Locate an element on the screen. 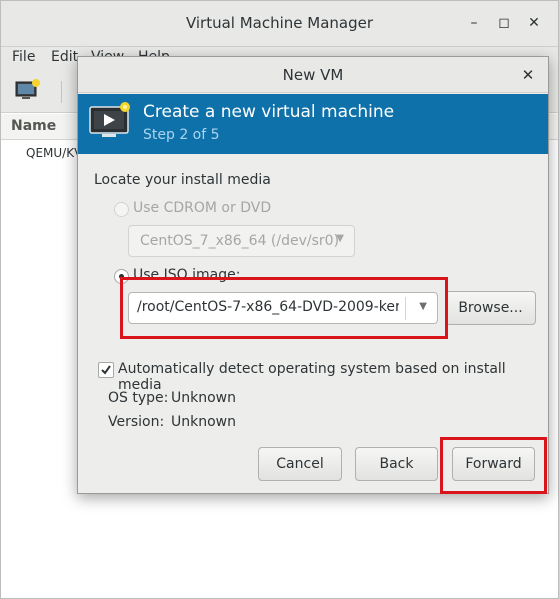 The height and width of the screenshot is (599, 559). checkmark-icon is located at coordinates (106, 370).